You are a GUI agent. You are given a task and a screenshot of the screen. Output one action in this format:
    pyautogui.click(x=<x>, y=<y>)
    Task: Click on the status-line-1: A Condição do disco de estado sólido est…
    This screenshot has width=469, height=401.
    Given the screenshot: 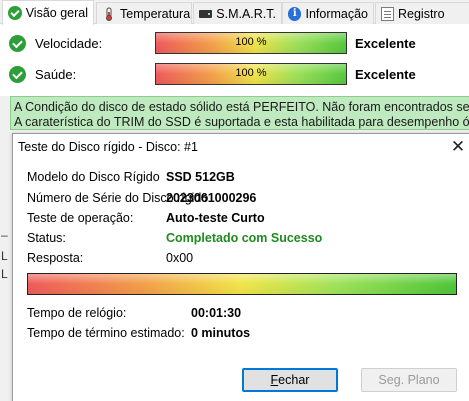 What is the action you would take?
    pyautogui.click(x=241, y=107)
    